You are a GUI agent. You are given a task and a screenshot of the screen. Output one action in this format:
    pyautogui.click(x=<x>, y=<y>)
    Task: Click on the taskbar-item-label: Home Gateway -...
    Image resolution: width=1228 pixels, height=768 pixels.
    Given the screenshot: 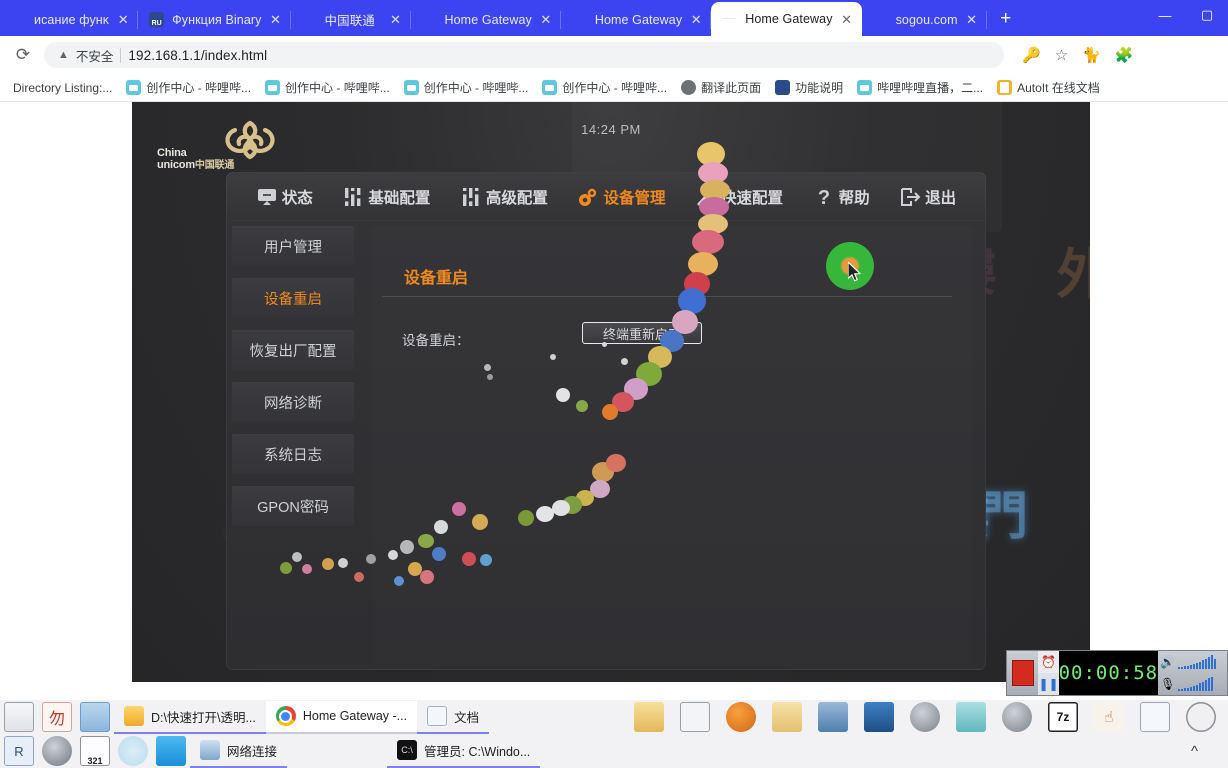 What is the action you would take?
    pyautogui.click(x=355, y=716)
    